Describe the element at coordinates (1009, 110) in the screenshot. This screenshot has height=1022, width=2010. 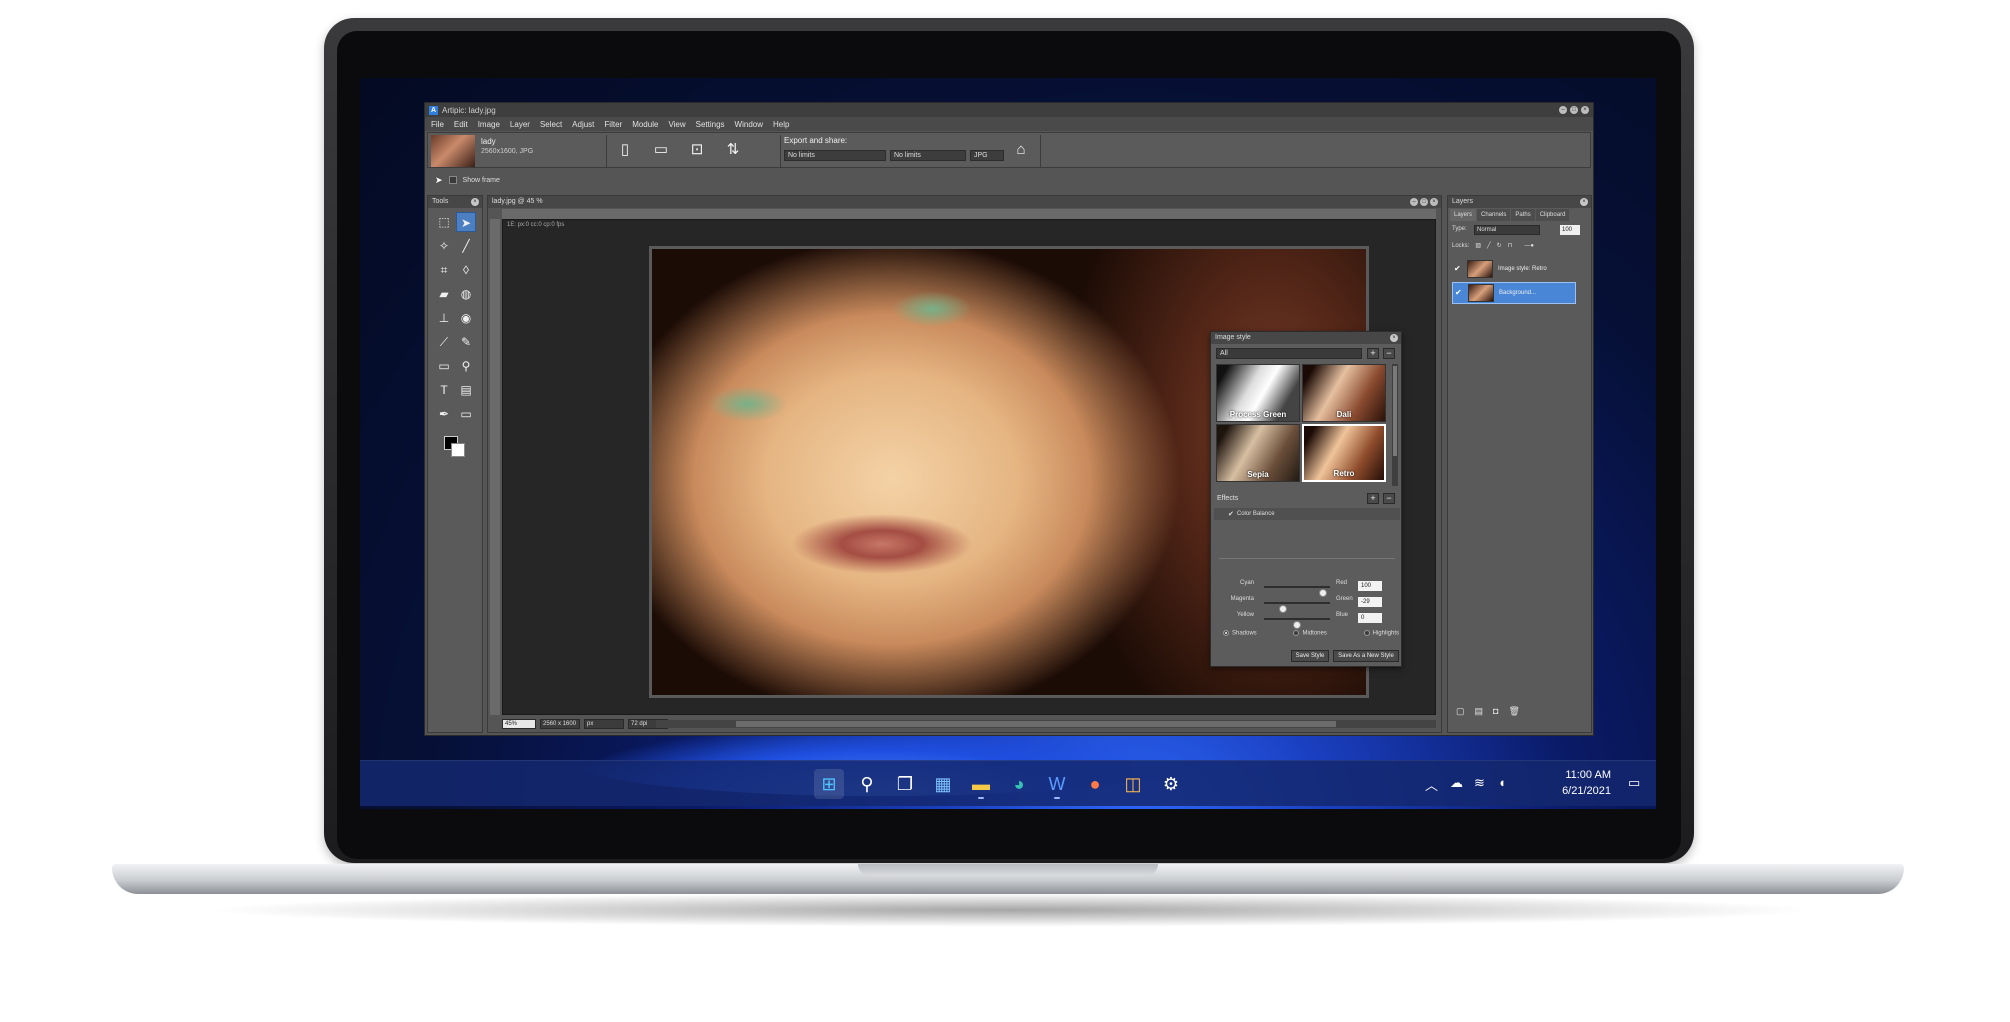
I see `title-bar: A Artipic: lady.jpg – □ ×` at that location.